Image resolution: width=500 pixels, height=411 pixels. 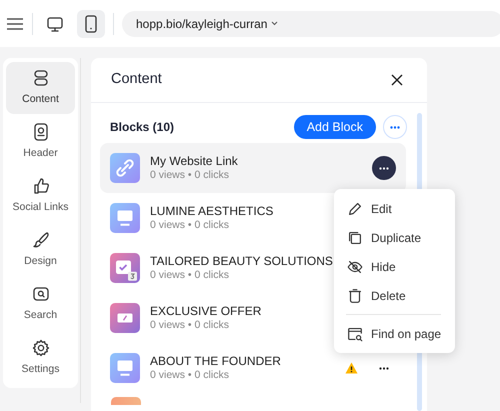 What do you see at coordinates (394, 237) in the screenshot?
I see `menu-item: Duplicate` at bounding box center [394, 237].